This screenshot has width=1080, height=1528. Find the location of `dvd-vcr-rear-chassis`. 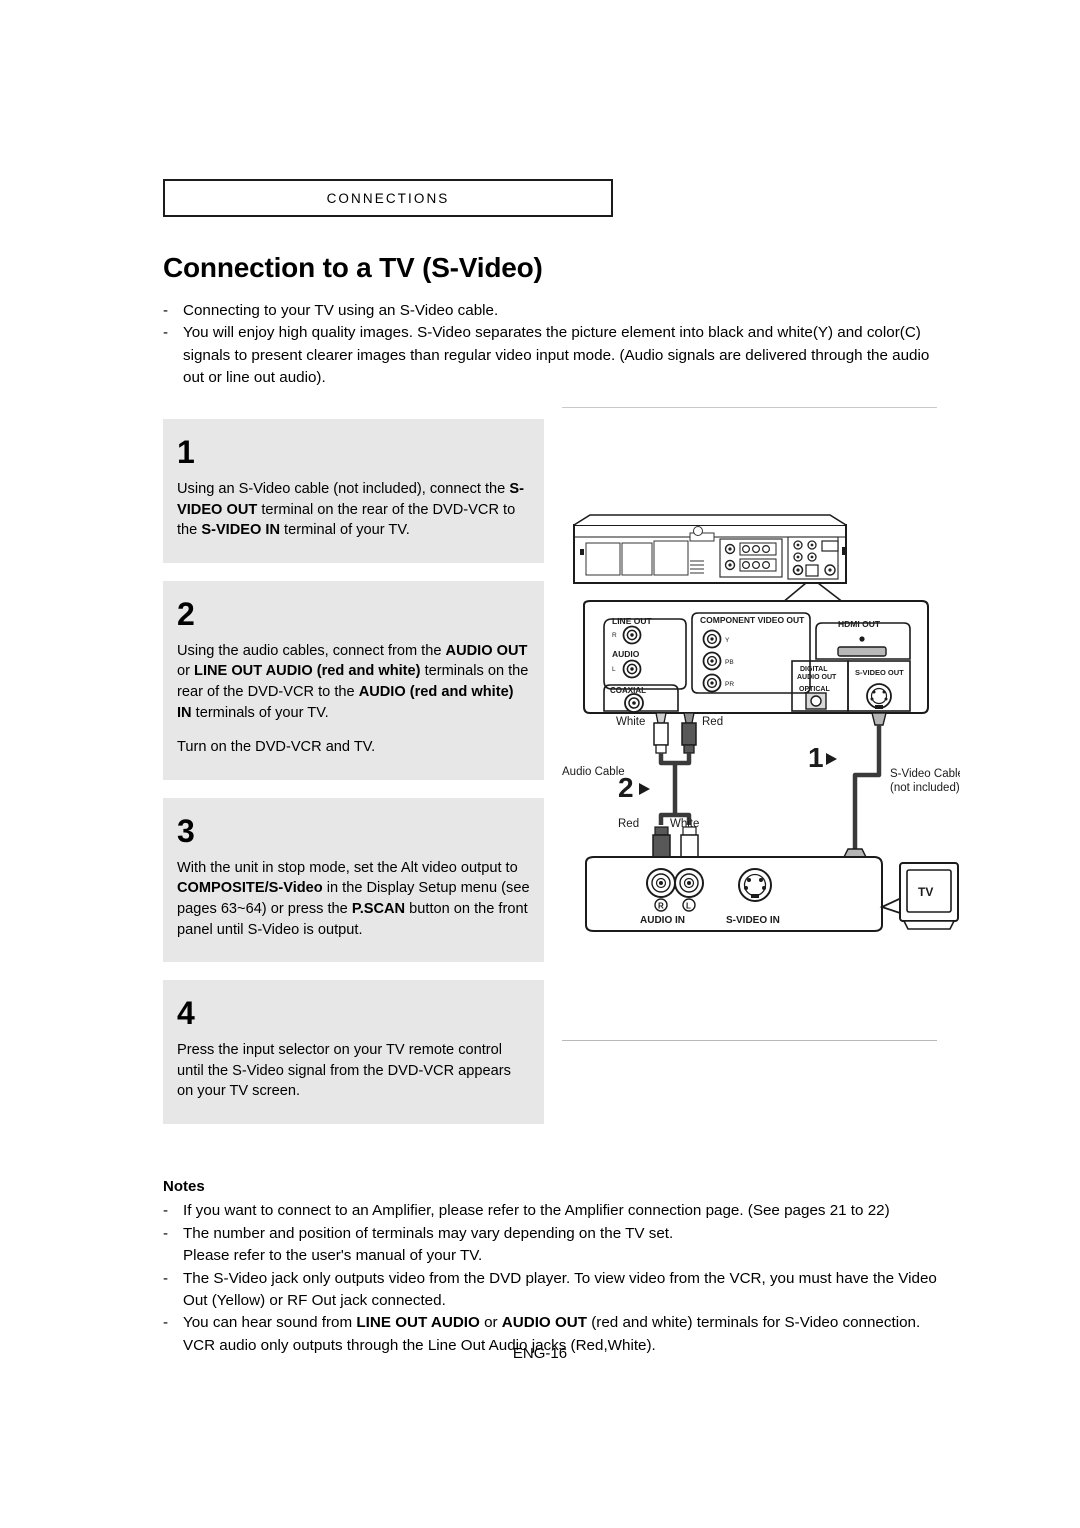

dvd-vcr-rear-chassis is located at coordinates (710, 549).